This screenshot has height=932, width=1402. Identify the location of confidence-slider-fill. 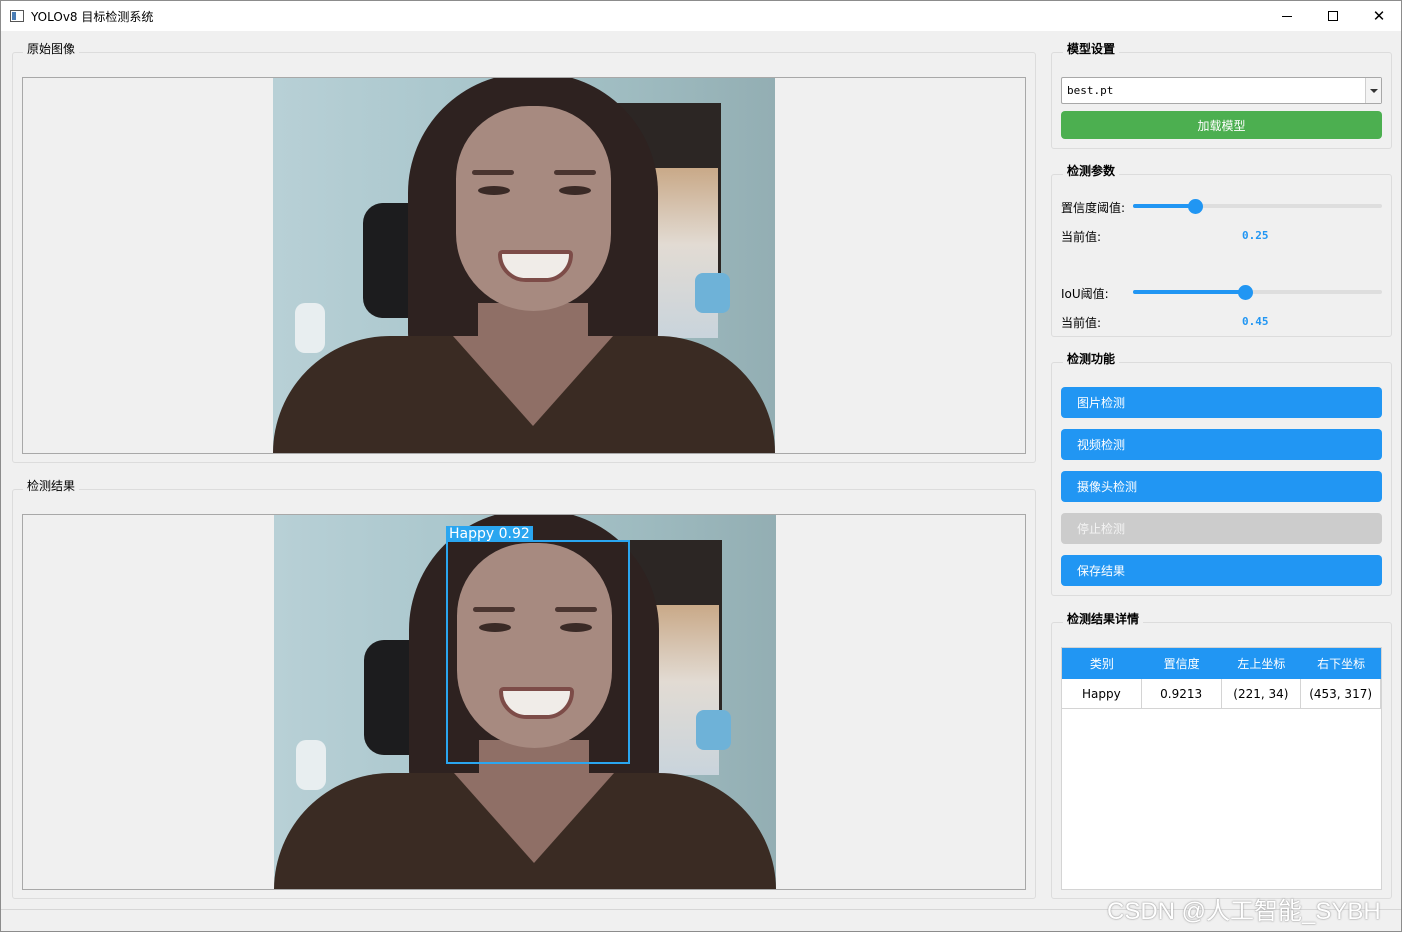
(1164, 206).